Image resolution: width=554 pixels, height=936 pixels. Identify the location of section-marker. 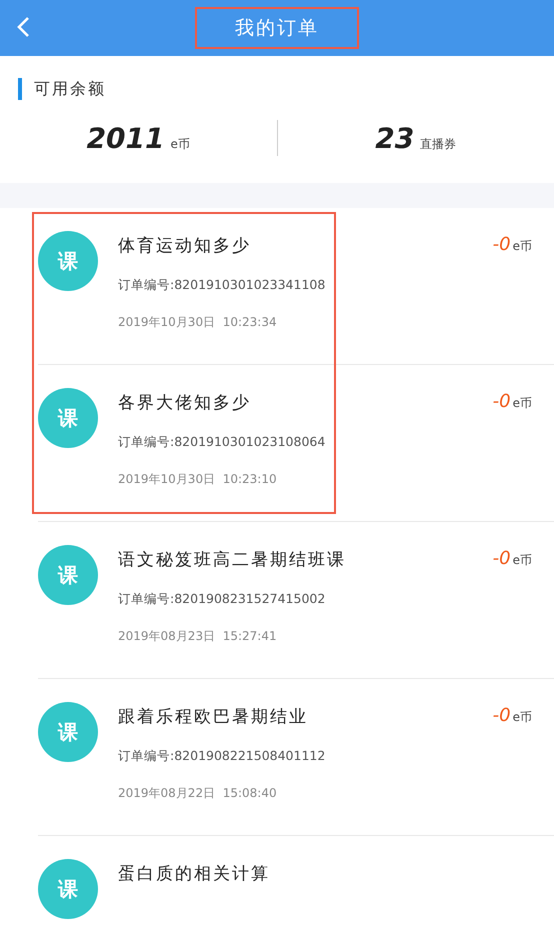
(20, 89).